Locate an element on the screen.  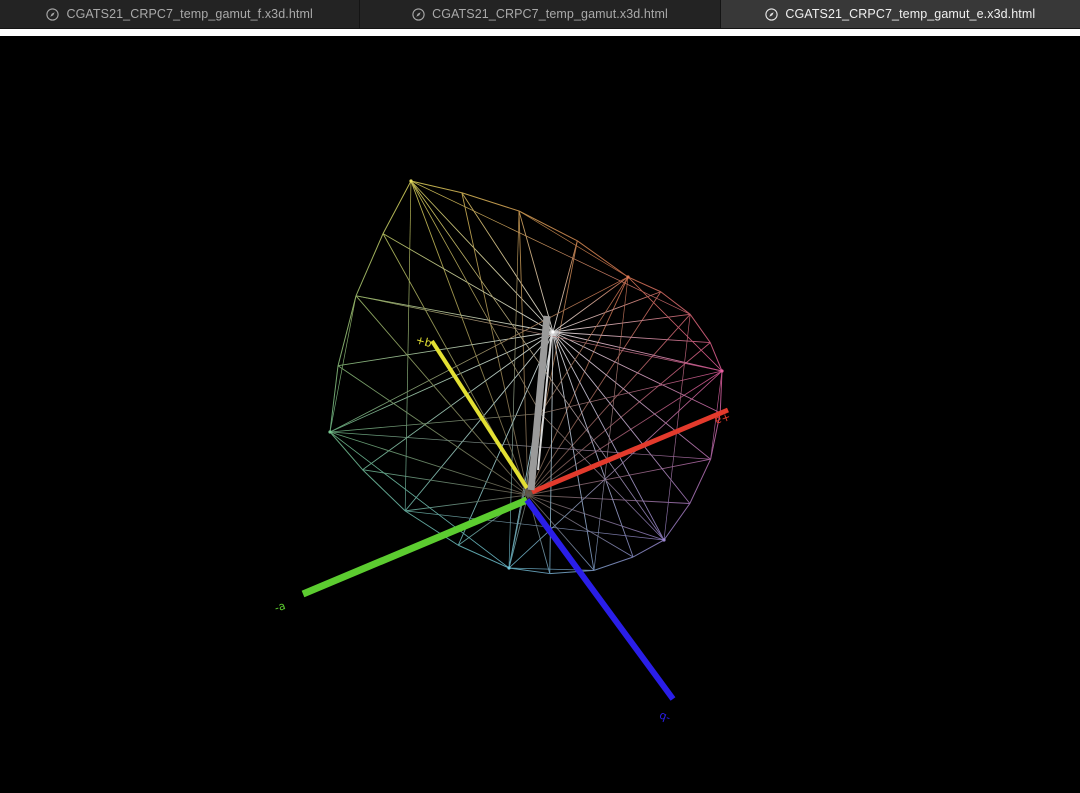
axis-label-minus-b: -b is located at coordinates (664, 717).